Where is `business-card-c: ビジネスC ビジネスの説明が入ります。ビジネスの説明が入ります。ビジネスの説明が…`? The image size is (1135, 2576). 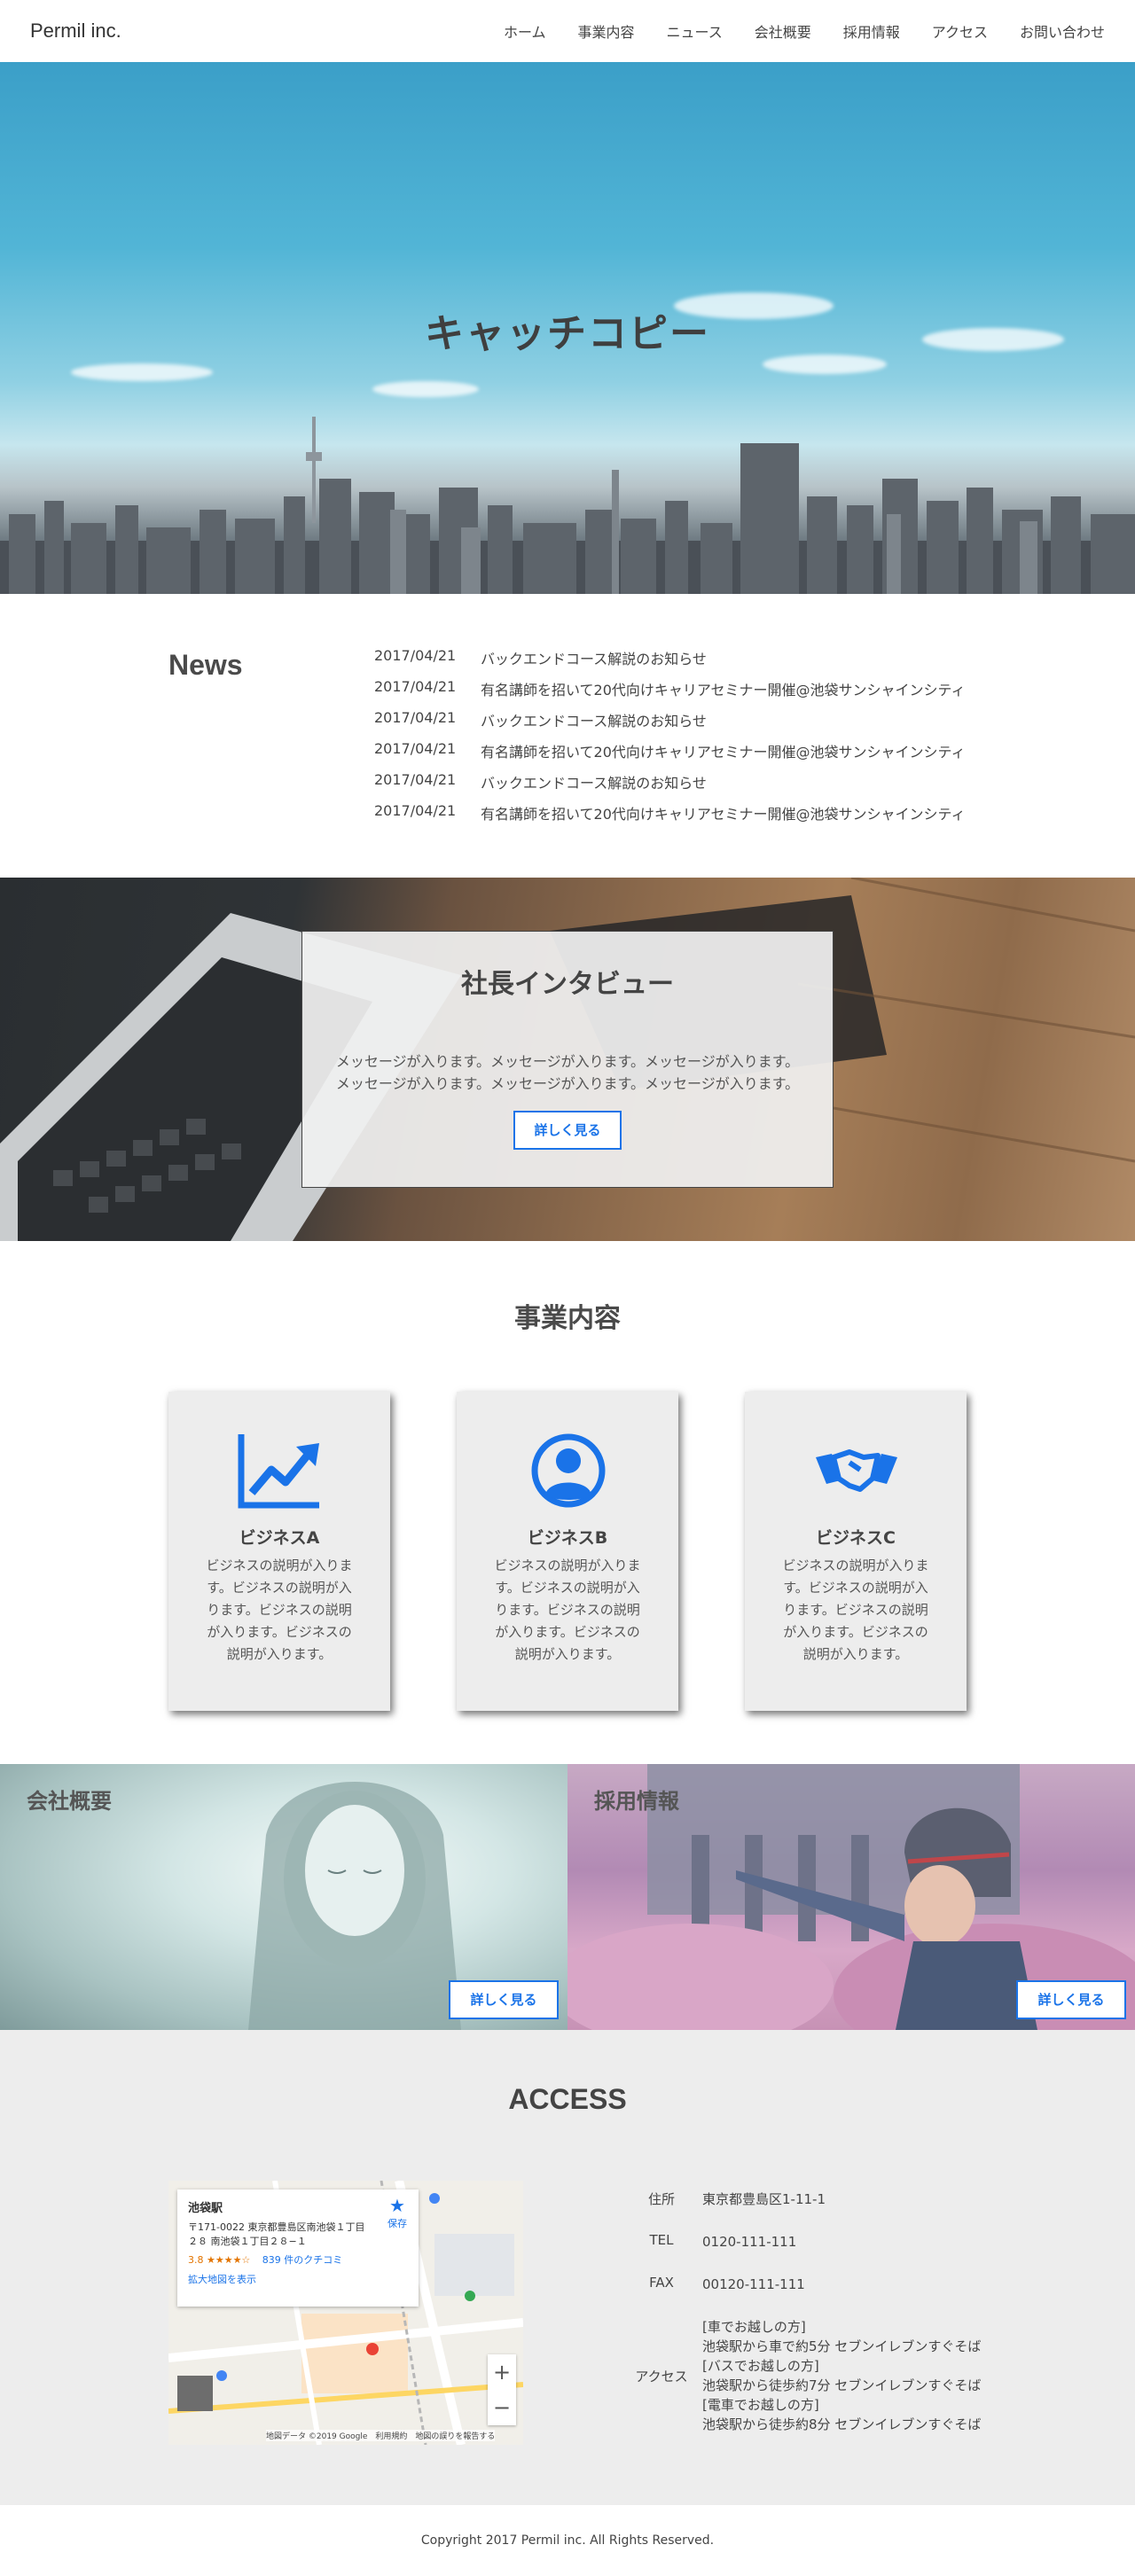
business-card-c: ビジネスC ビジネスの説明が入ります。ビジネスの説明が入ります。ビジネスの説明が… is located at coordinates (856, 1551).